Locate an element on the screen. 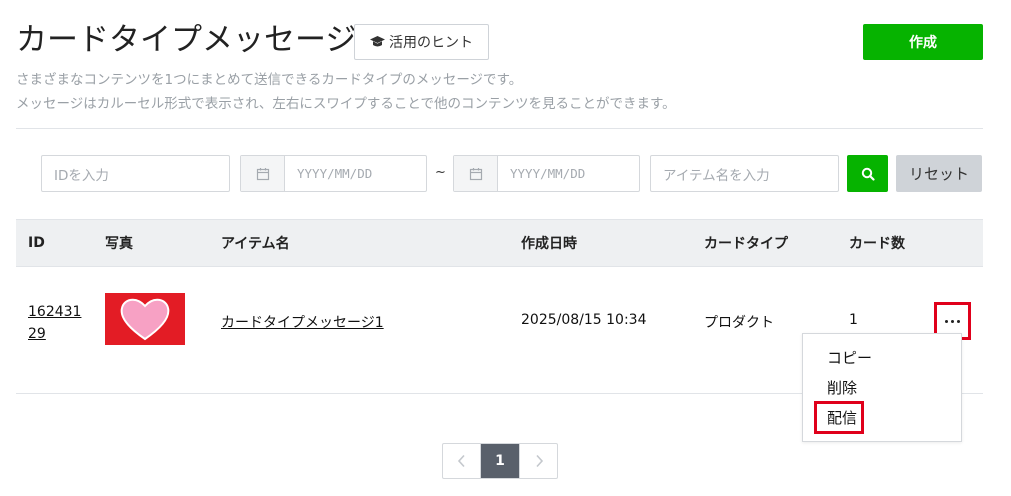  column-header-item-name: アイテム名 is located at coordinates (255, 244).